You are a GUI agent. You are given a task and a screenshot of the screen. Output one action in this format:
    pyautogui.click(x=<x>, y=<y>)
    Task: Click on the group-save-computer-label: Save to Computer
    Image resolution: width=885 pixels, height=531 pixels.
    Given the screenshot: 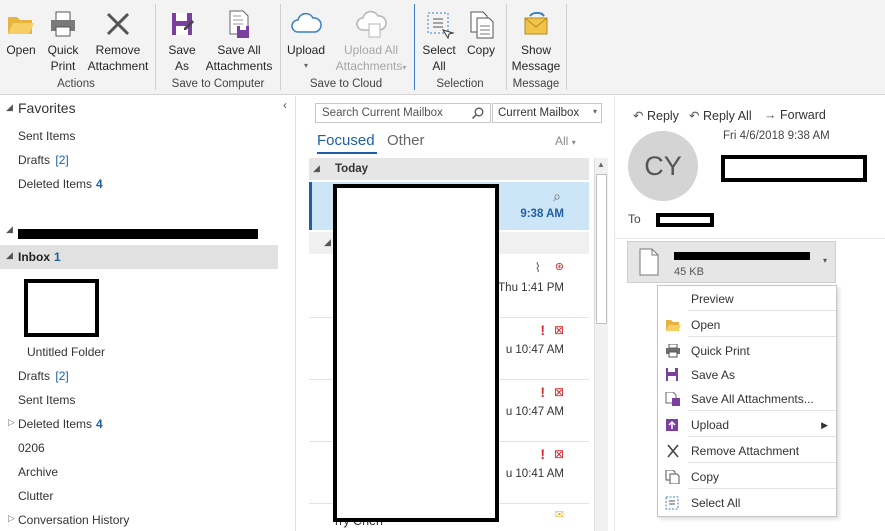 What is the action you would take?
    pyautogui.click(x=218, y=84)
    